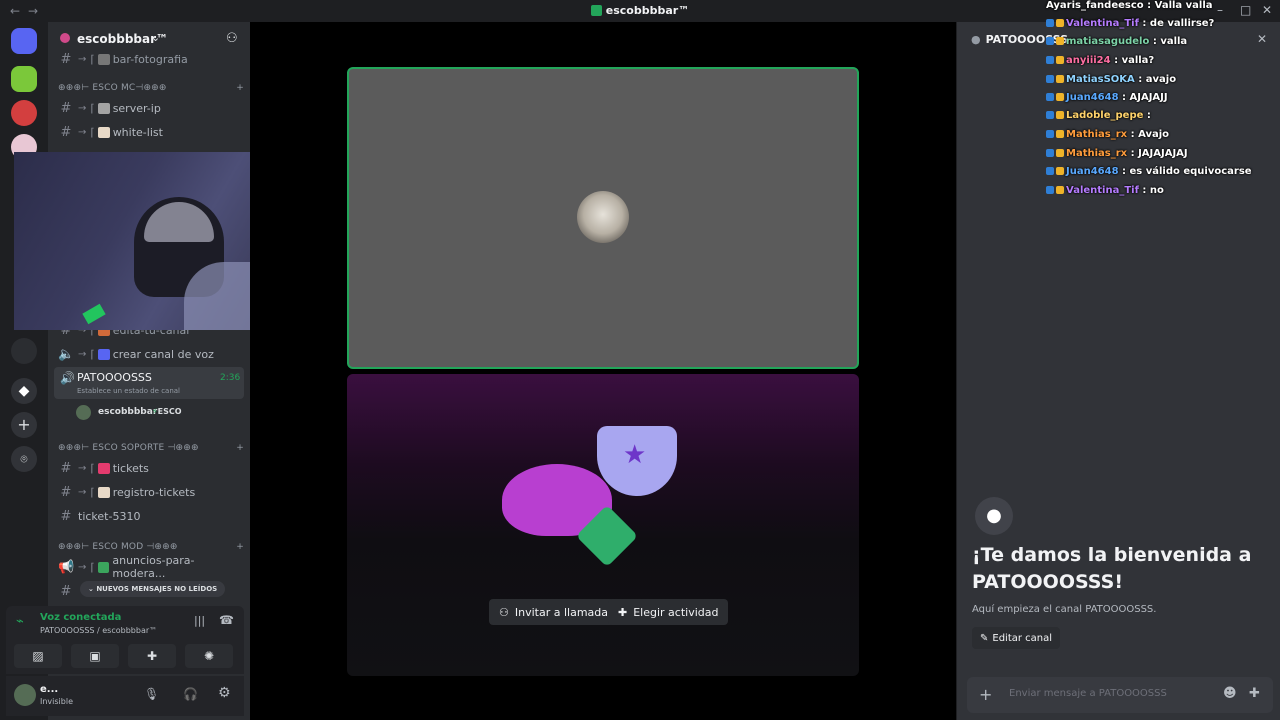 Image resolution: width=1280 pixels, height=720 pixels. Describe the element at coordinates (149, 516) in the screenshot. I see `channel-ticket-5310: # ticket-5310` at that location.